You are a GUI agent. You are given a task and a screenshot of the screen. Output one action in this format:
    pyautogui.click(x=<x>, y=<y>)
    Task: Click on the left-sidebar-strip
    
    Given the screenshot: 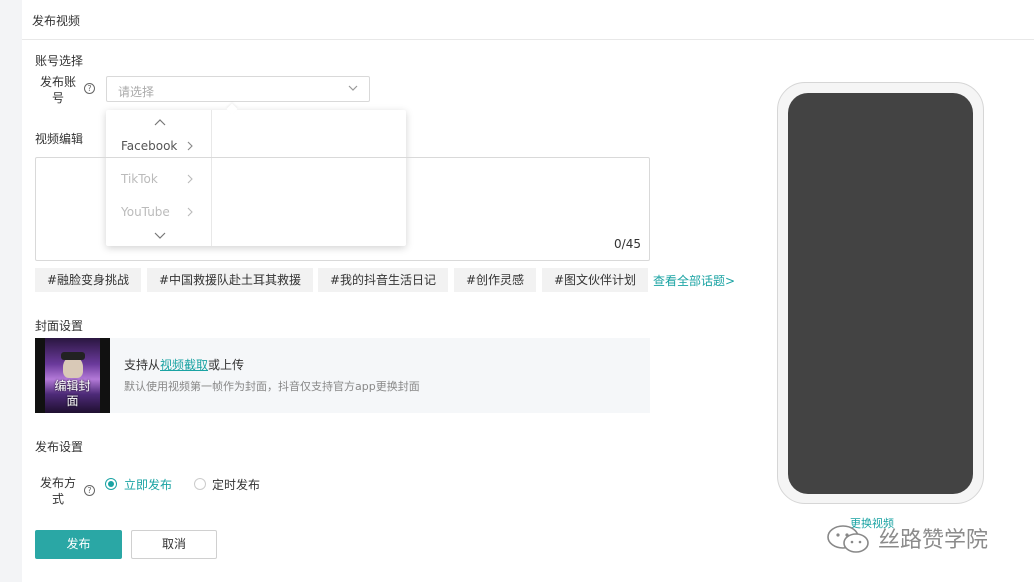 What is the action you would take?
    pyautogui.click(x=11, y=291)
    